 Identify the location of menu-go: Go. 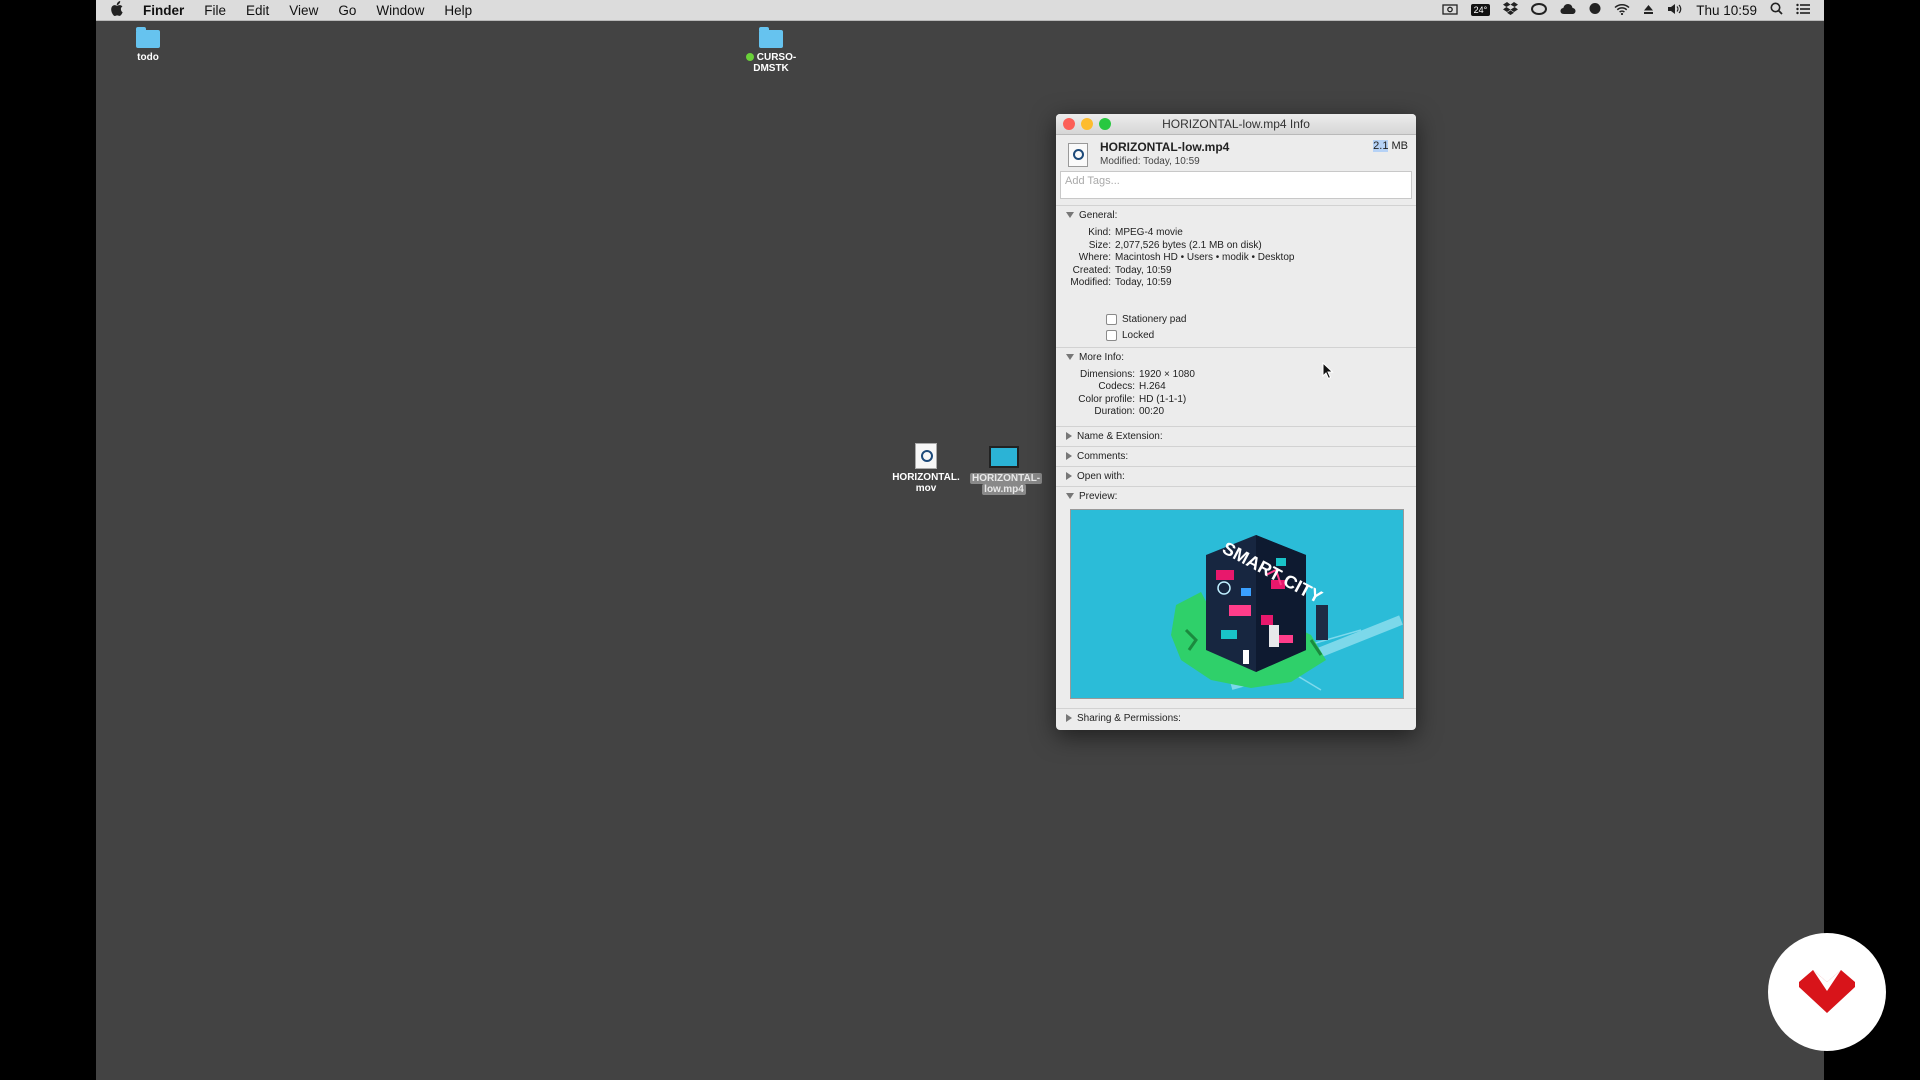
(347, 10).